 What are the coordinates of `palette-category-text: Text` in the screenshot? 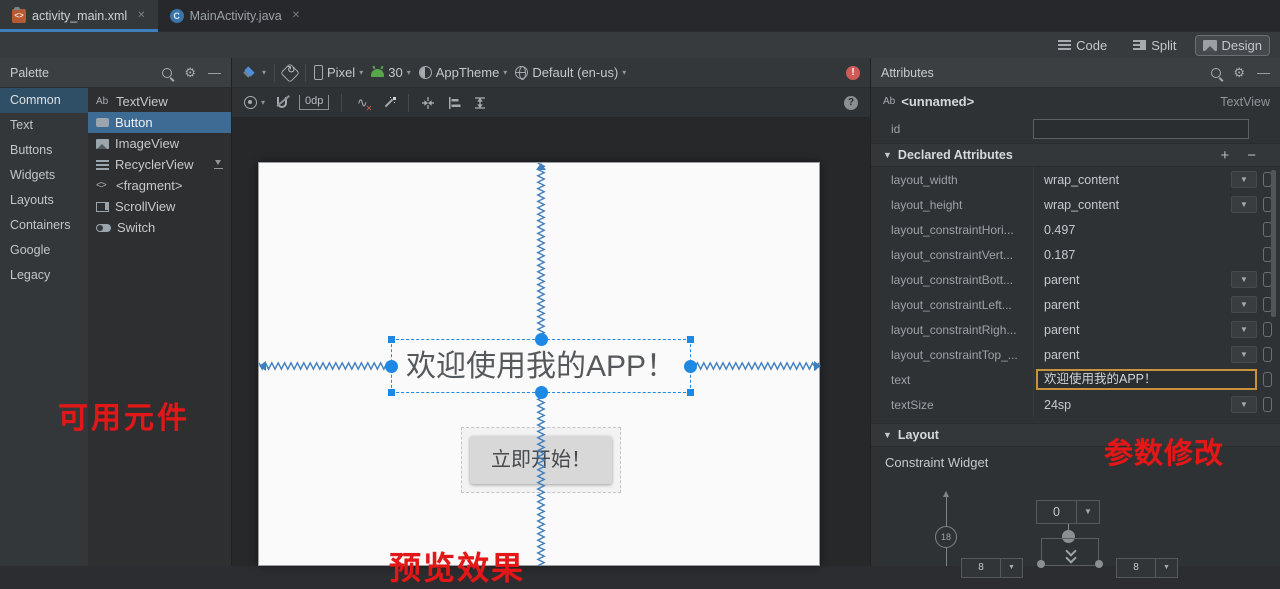 It's located at (44, 125).